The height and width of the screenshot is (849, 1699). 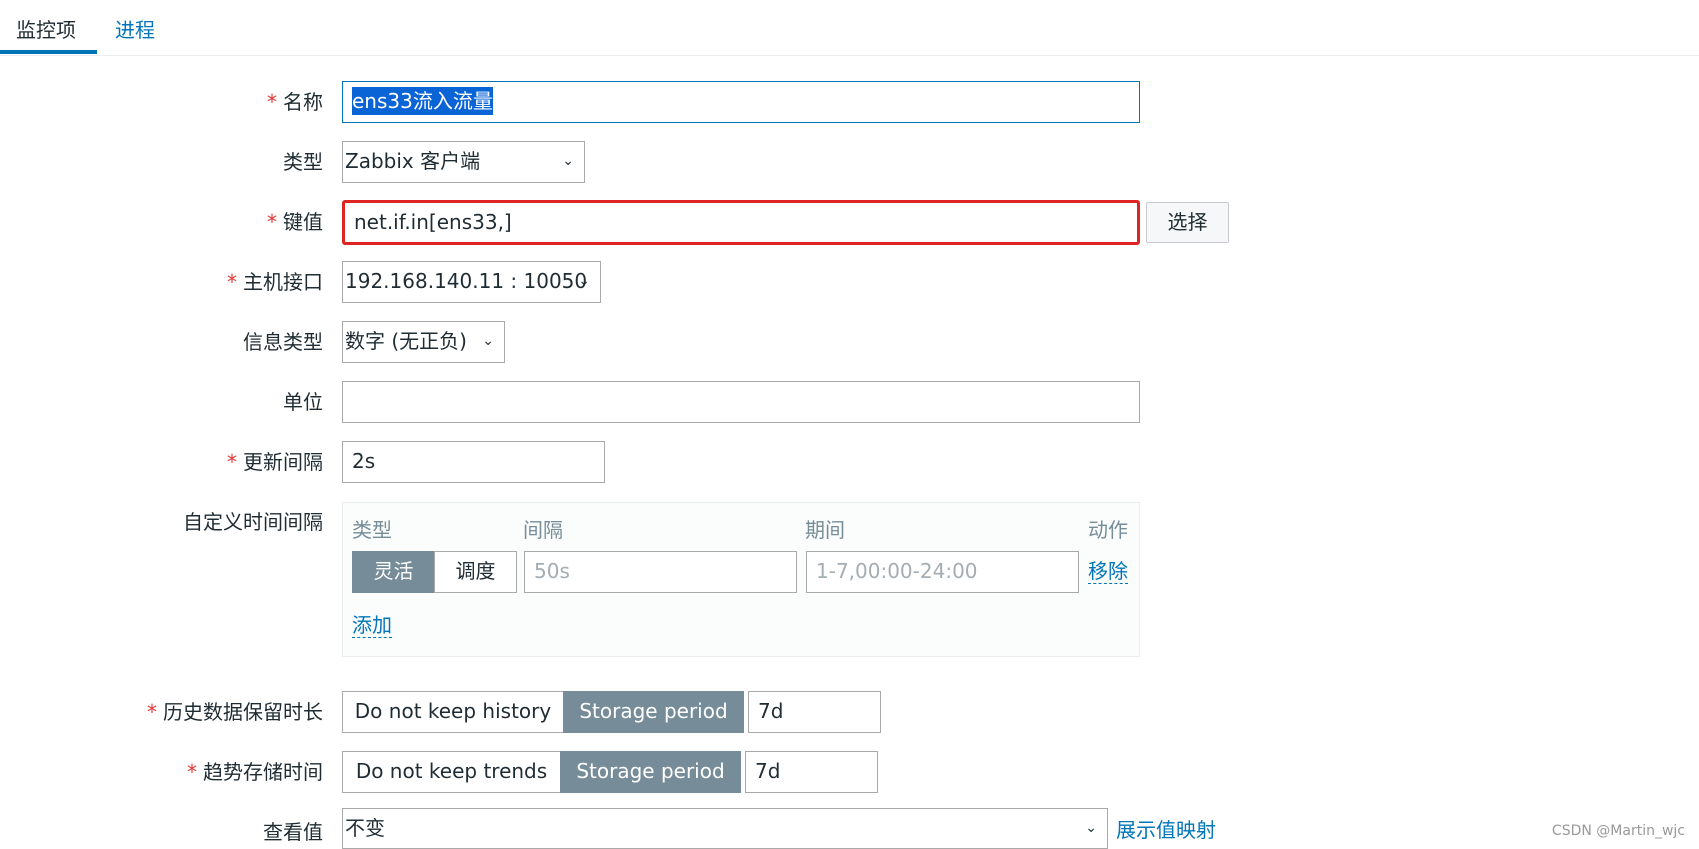 I want to click on active-tab-indicator, so click(x=48, y=52).